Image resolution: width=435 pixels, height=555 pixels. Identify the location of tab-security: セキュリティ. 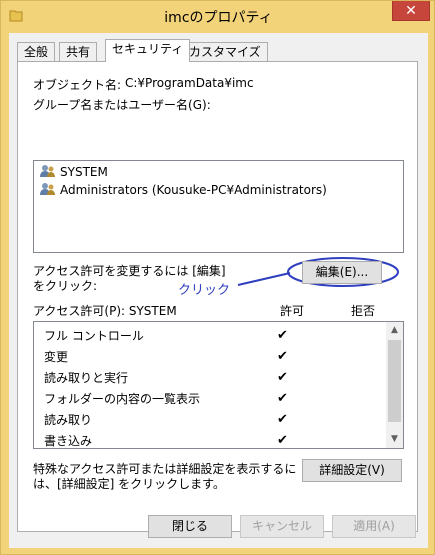
(148, 50).